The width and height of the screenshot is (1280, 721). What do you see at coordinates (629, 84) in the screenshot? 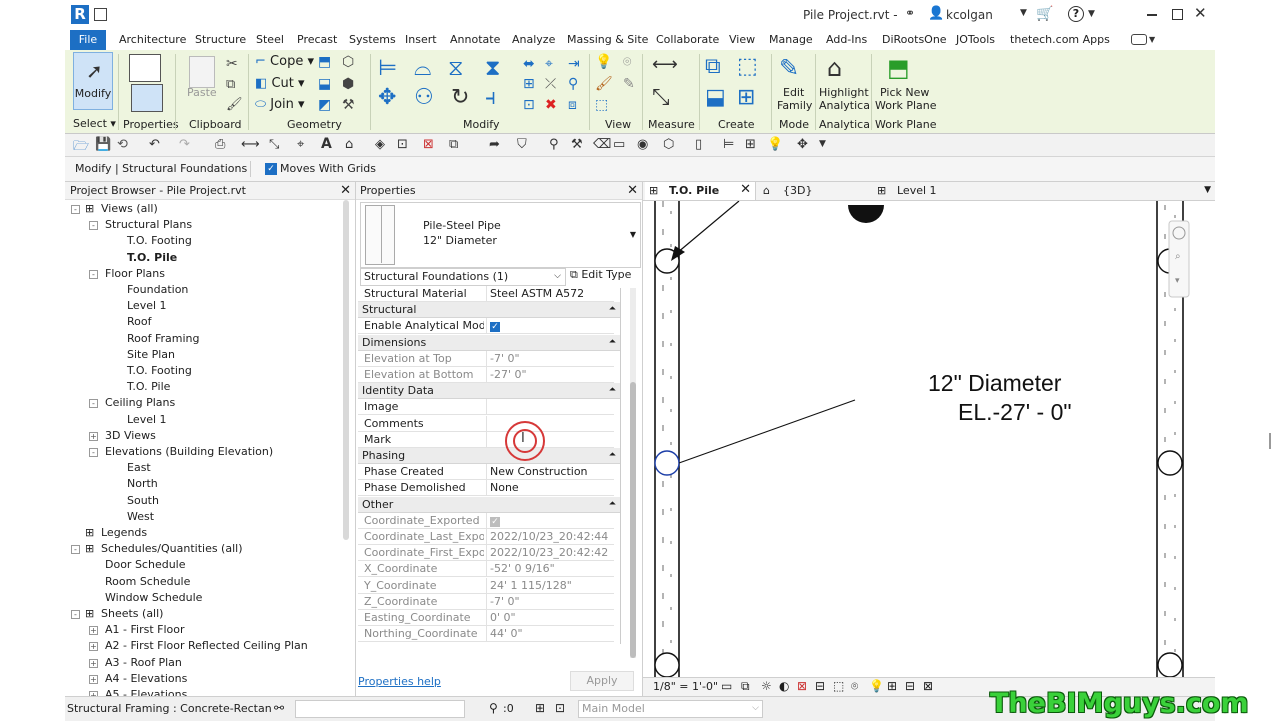
I see `view-option2-icon: ✎` at bounding box center [629, 84].